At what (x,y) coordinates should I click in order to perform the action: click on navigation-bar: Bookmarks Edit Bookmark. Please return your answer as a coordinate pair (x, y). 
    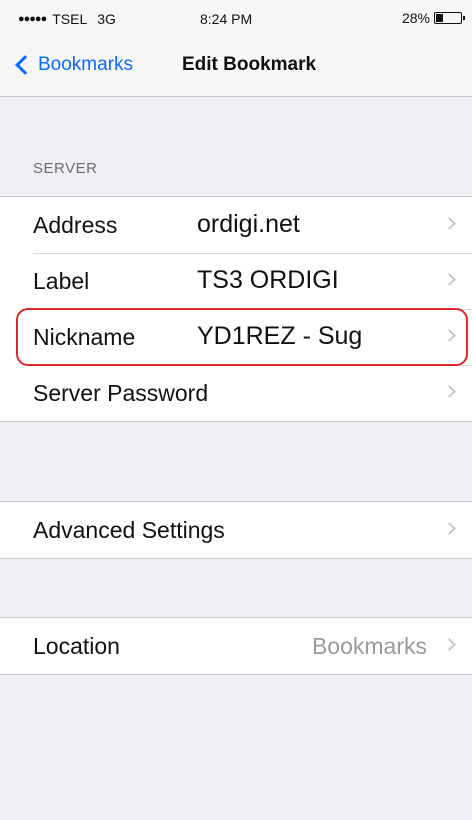
    Looking at the image, I should click on (236, 67).